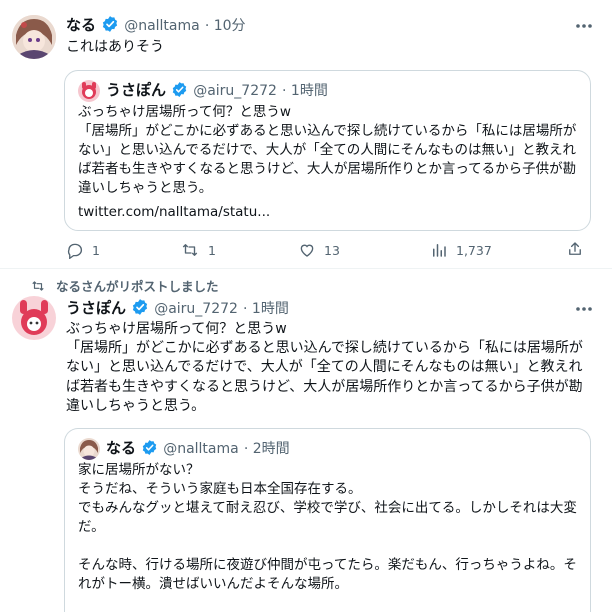  Describe the element at coordinates (121, 448) in the screenshot. I see `quoted-author-name: なる` at that location.